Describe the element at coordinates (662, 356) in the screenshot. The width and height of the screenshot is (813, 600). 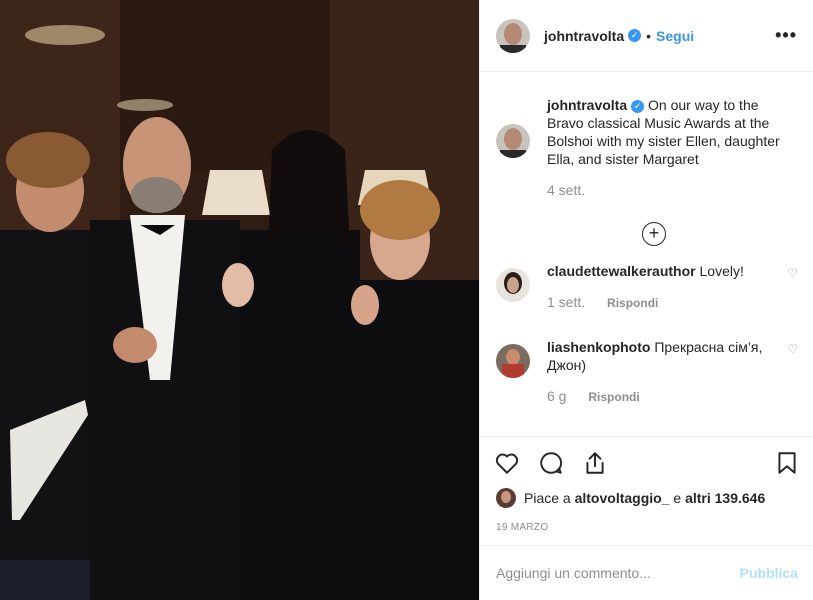
I see `comment-body: liashenkophoto Прекрасна сім’я, Джон)` at that location.